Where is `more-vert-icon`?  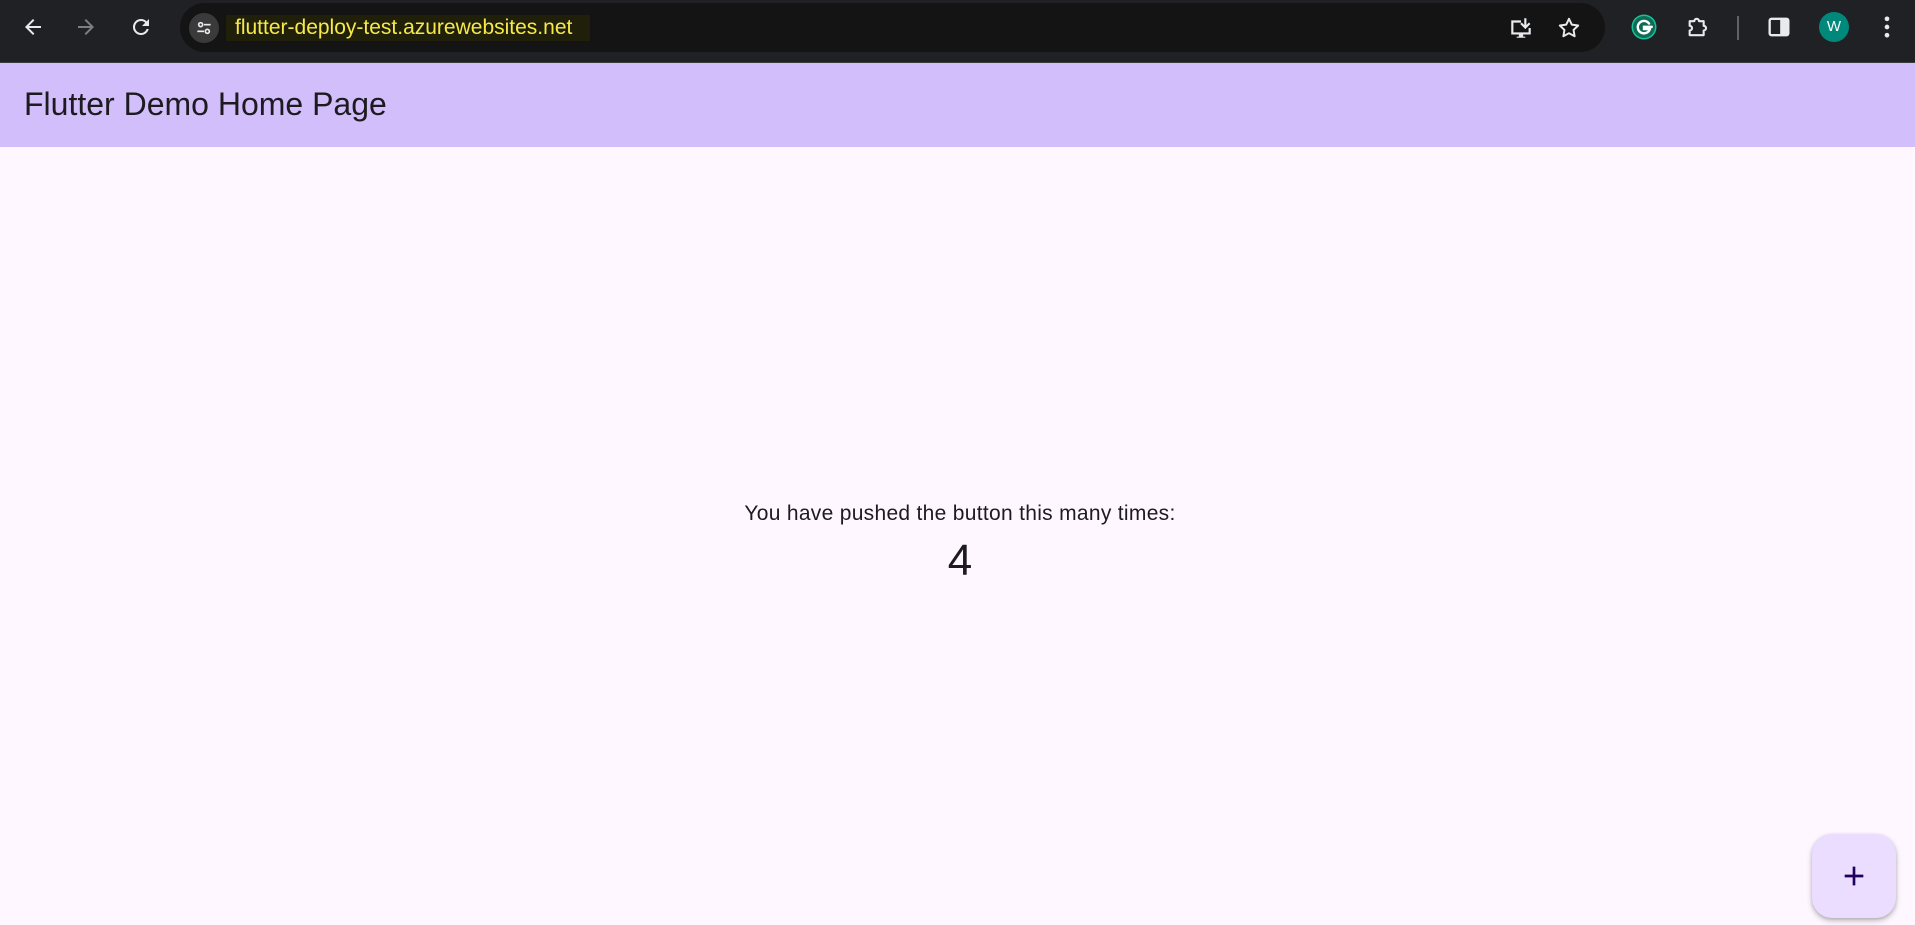 more-vert-icon is located at coordinates (1887, 27).